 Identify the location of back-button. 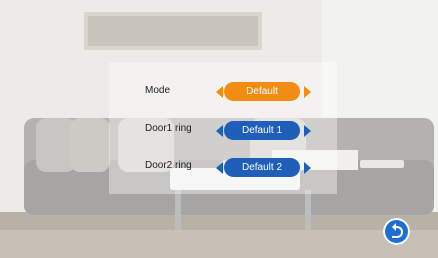
(396, 231).